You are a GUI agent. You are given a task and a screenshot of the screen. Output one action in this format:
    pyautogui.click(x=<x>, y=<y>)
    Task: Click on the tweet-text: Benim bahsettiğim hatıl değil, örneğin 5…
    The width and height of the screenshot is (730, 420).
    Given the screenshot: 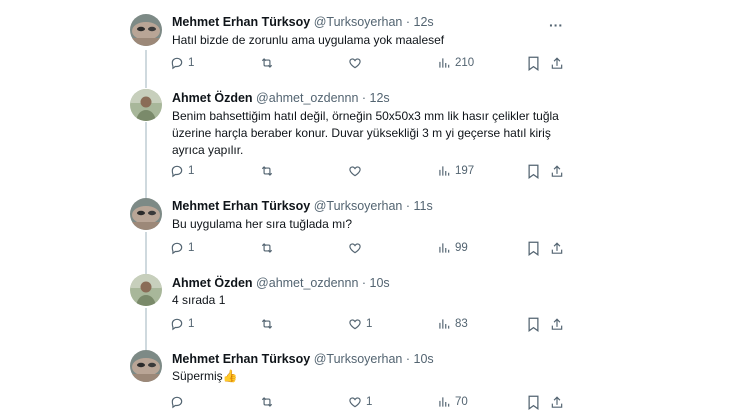 What is the action you would take?
    pyautogui.click(x=365, y=133)
    